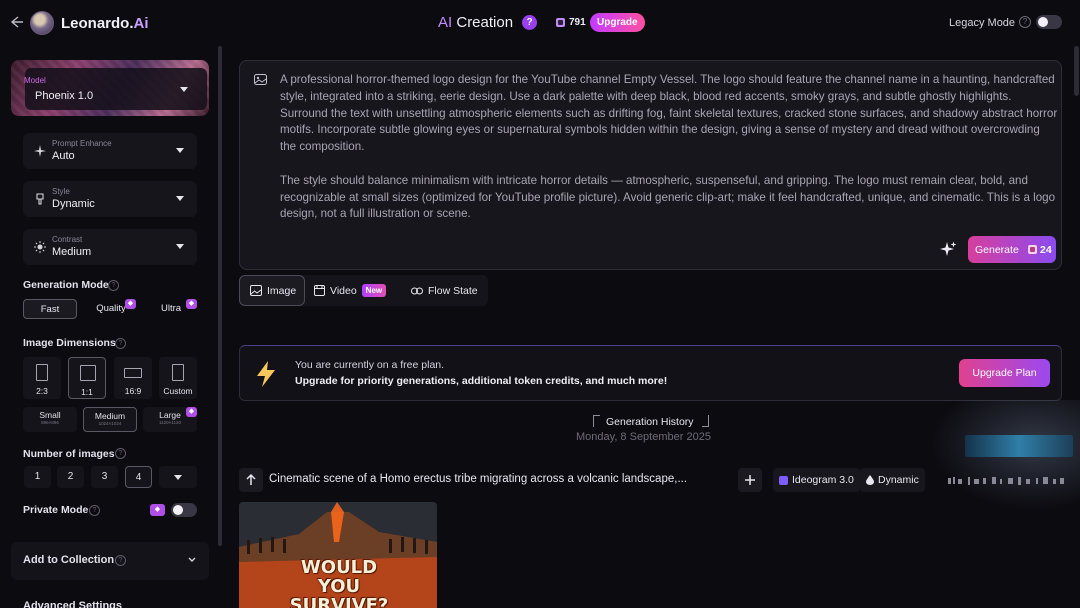 The width and height of the screenshot is (1080, 608). I want to click on generate-label: Generate, so click(997, 250).